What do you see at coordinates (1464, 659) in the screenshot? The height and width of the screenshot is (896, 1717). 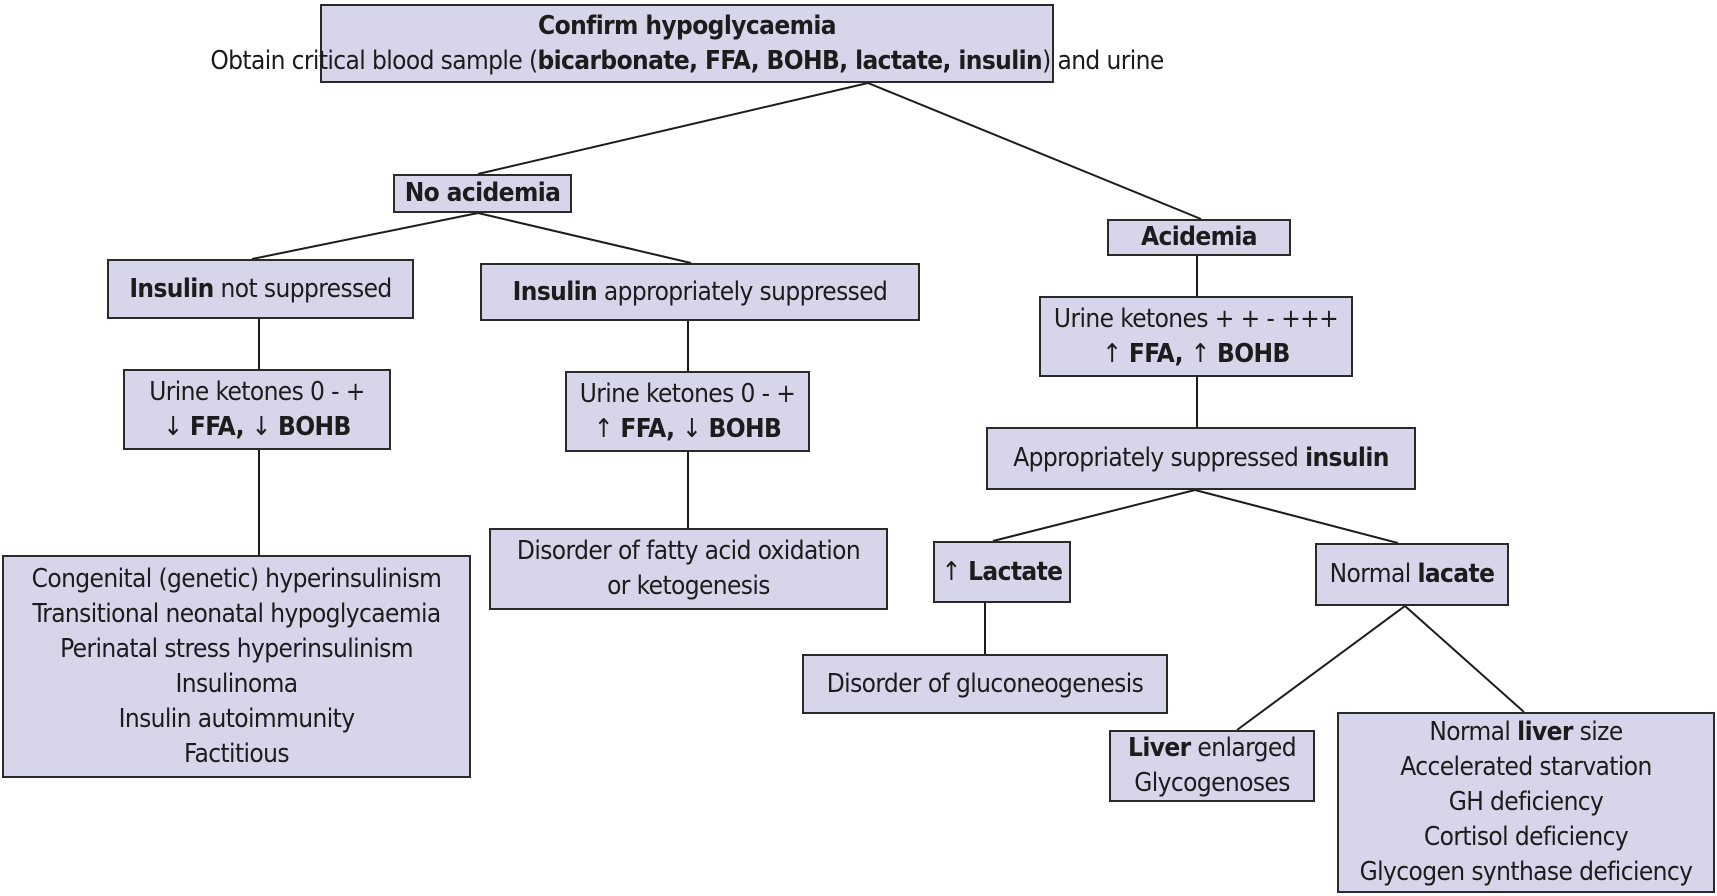 I see `edge-normal-lactate-to-normal-liver` at bounding box center [1464, 659].